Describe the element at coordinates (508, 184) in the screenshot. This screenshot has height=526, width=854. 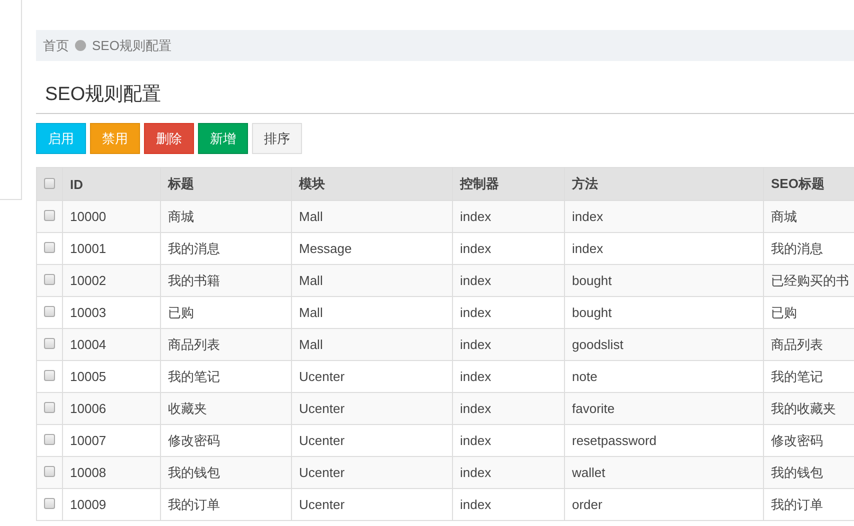
I see `column-header: 控制器` at that location.